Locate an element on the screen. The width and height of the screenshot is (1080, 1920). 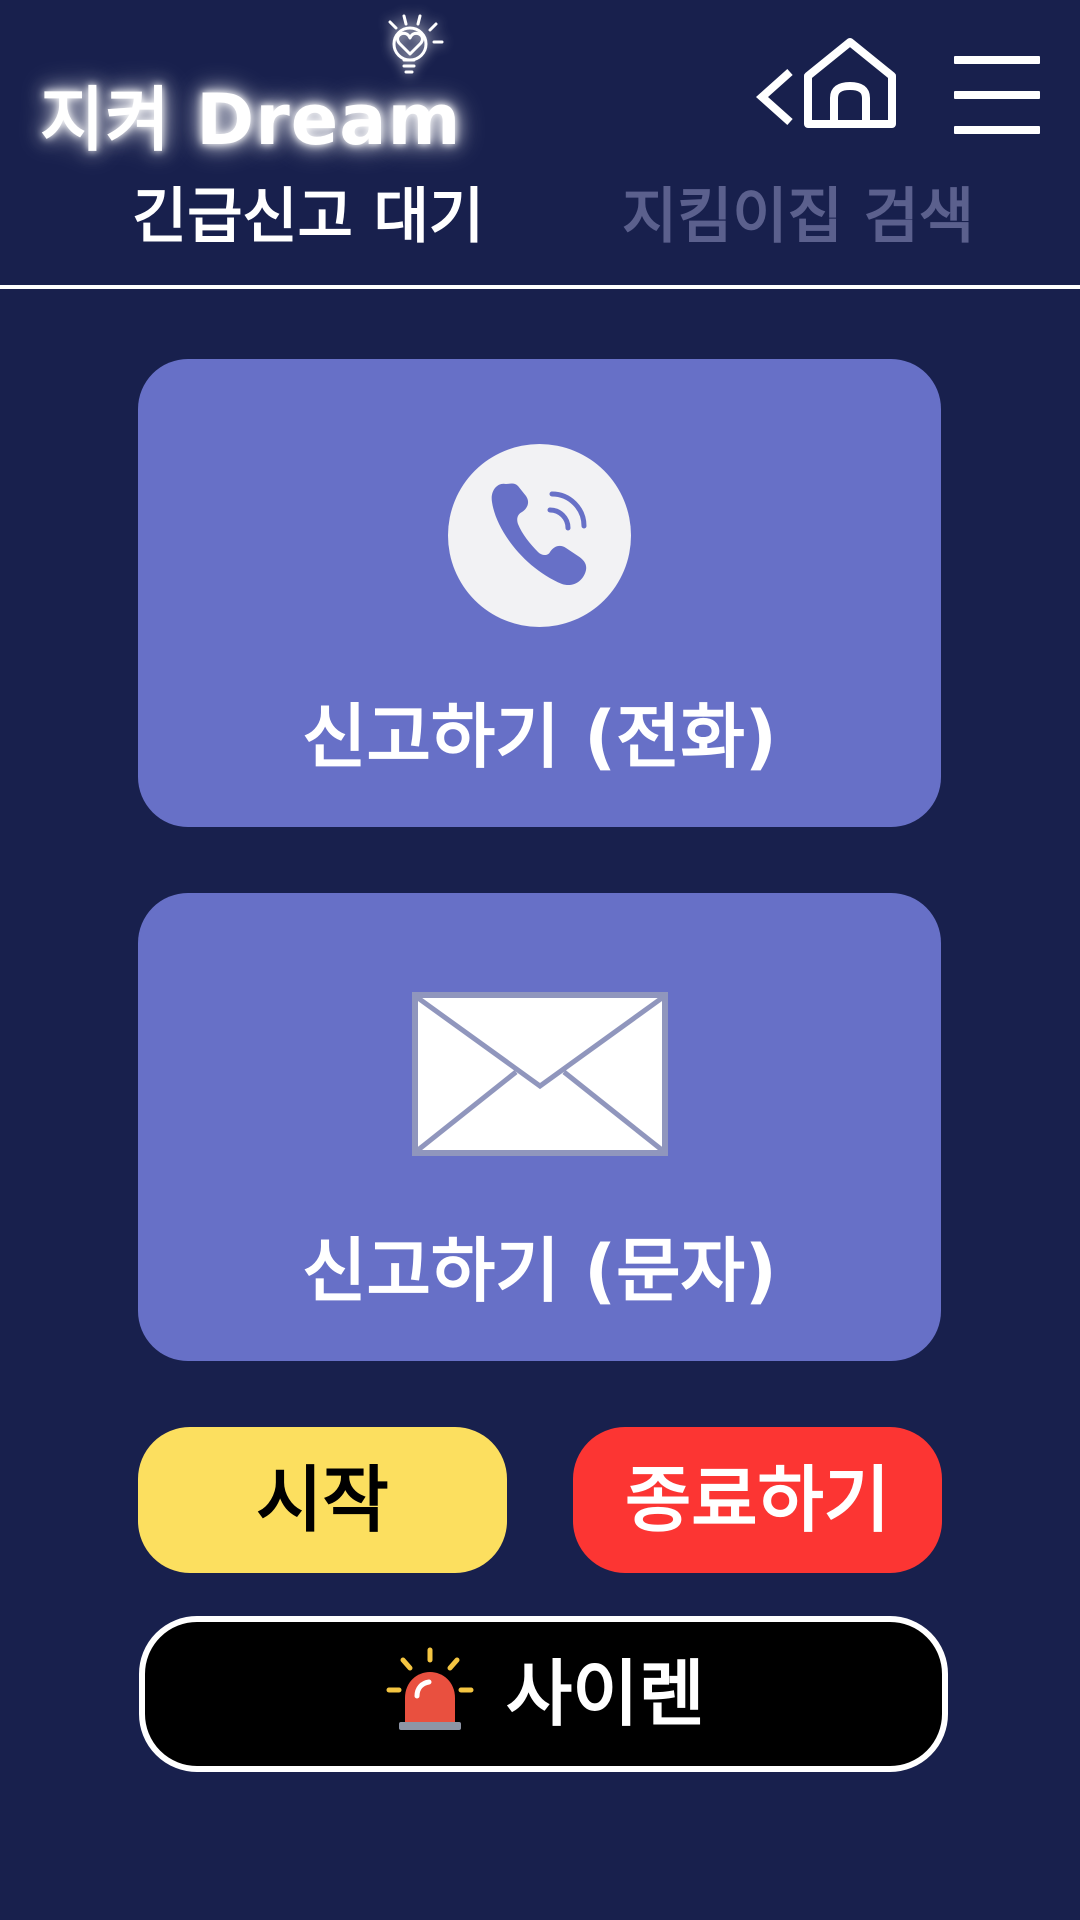
end-button: 종료하기 is located at coordinates (757, 1500).